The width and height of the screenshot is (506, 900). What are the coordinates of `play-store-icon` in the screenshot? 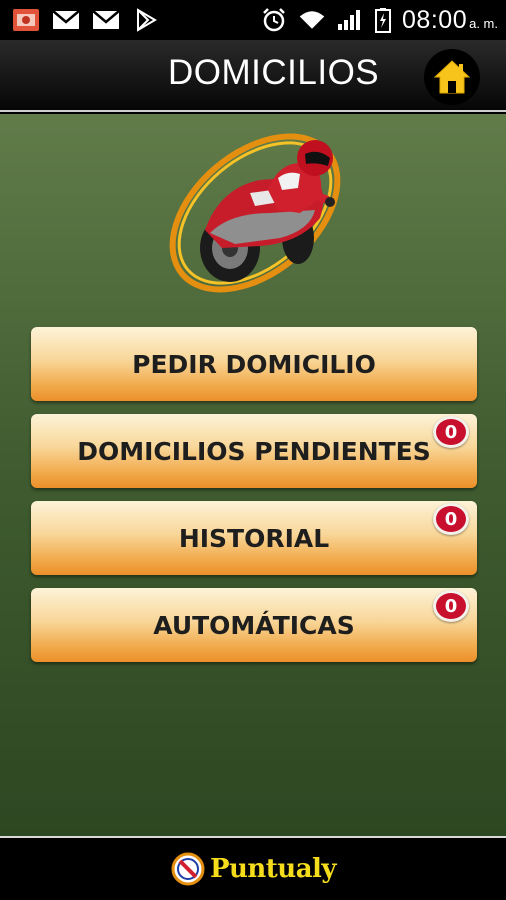 It's located at (146, 20).